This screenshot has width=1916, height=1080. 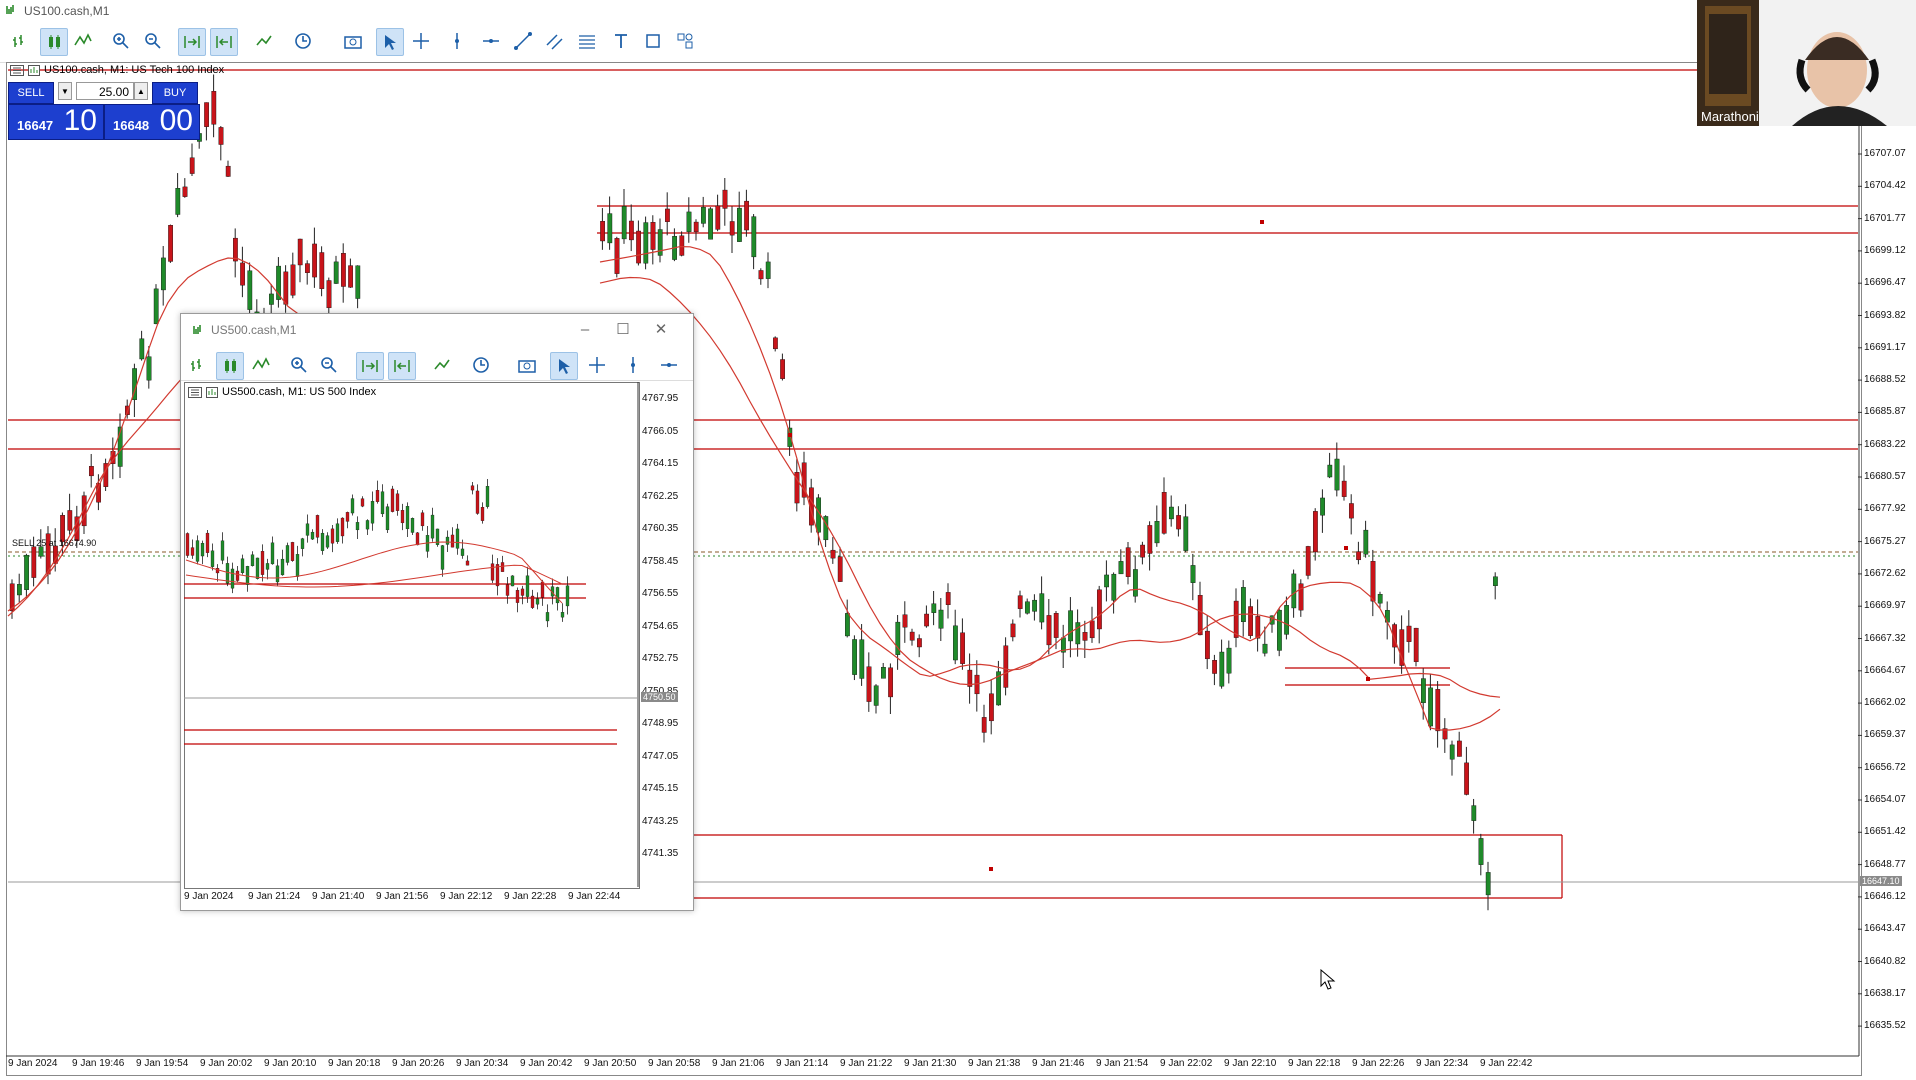 What do you see at coordinates (530, 896) in the screenshot?
I see `sub-x-axis-tick-label: 9 Jan 22:28` at bounding box center [530, 896].